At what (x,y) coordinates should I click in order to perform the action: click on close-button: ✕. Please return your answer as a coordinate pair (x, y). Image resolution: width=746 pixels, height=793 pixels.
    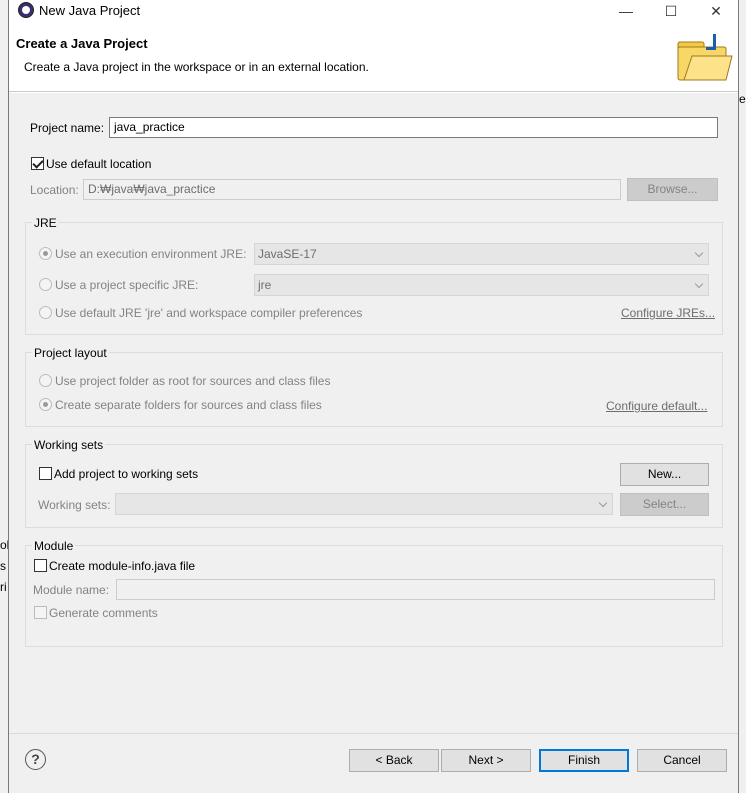
    Looking at the image, I should click on (716, 11).